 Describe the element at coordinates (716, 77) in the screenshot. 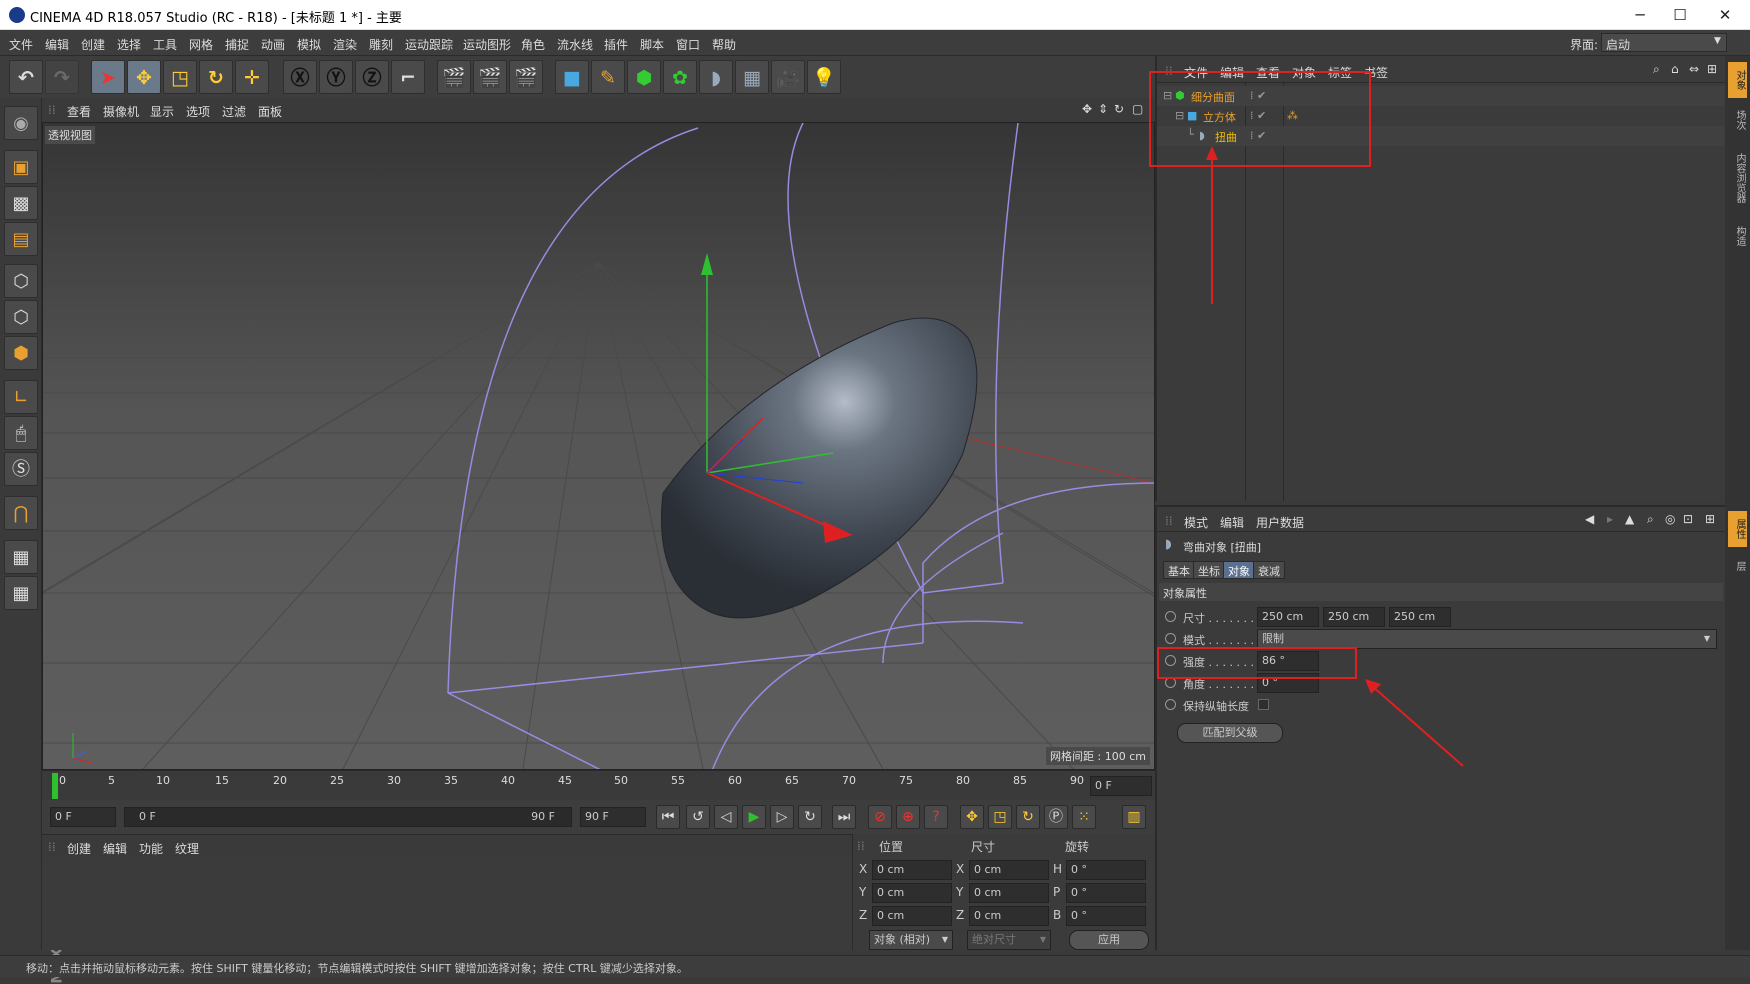

I see `deformer-button: ◗` at that location.